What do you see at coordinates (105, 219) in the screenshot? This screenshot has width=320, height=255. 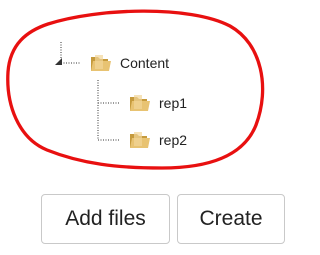 I see `add-files-button: Add files` at bounding box center [105, 219].